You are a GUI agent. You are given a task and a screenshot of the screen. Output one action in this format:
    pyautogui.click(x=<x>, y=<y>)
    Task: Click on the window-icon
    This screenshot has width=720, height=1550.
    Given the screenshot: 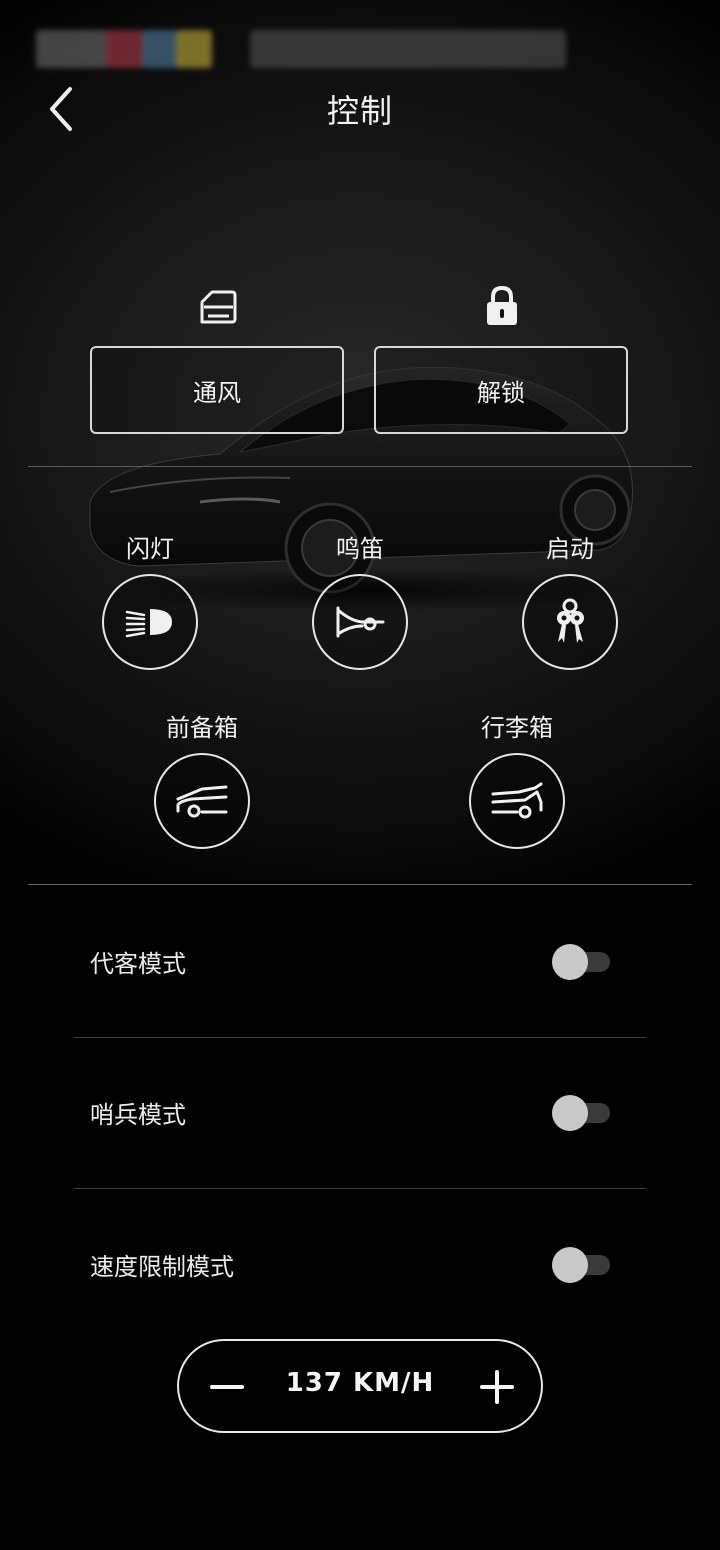 What is the action you would take?
    pyautogui.click(x=218, y=307)
    